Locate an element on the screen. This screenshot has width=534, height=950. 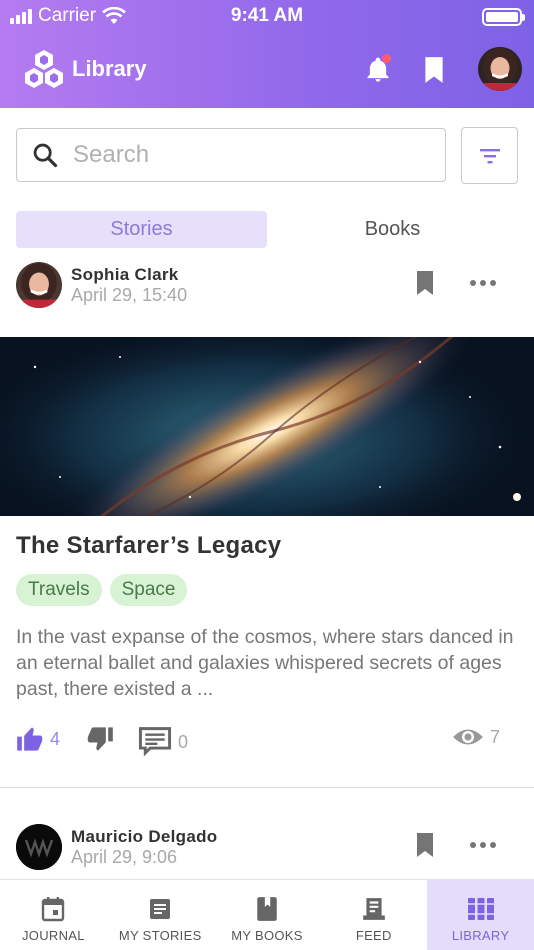
content-tabs: Stories Books is located at coordinates (267, 229).